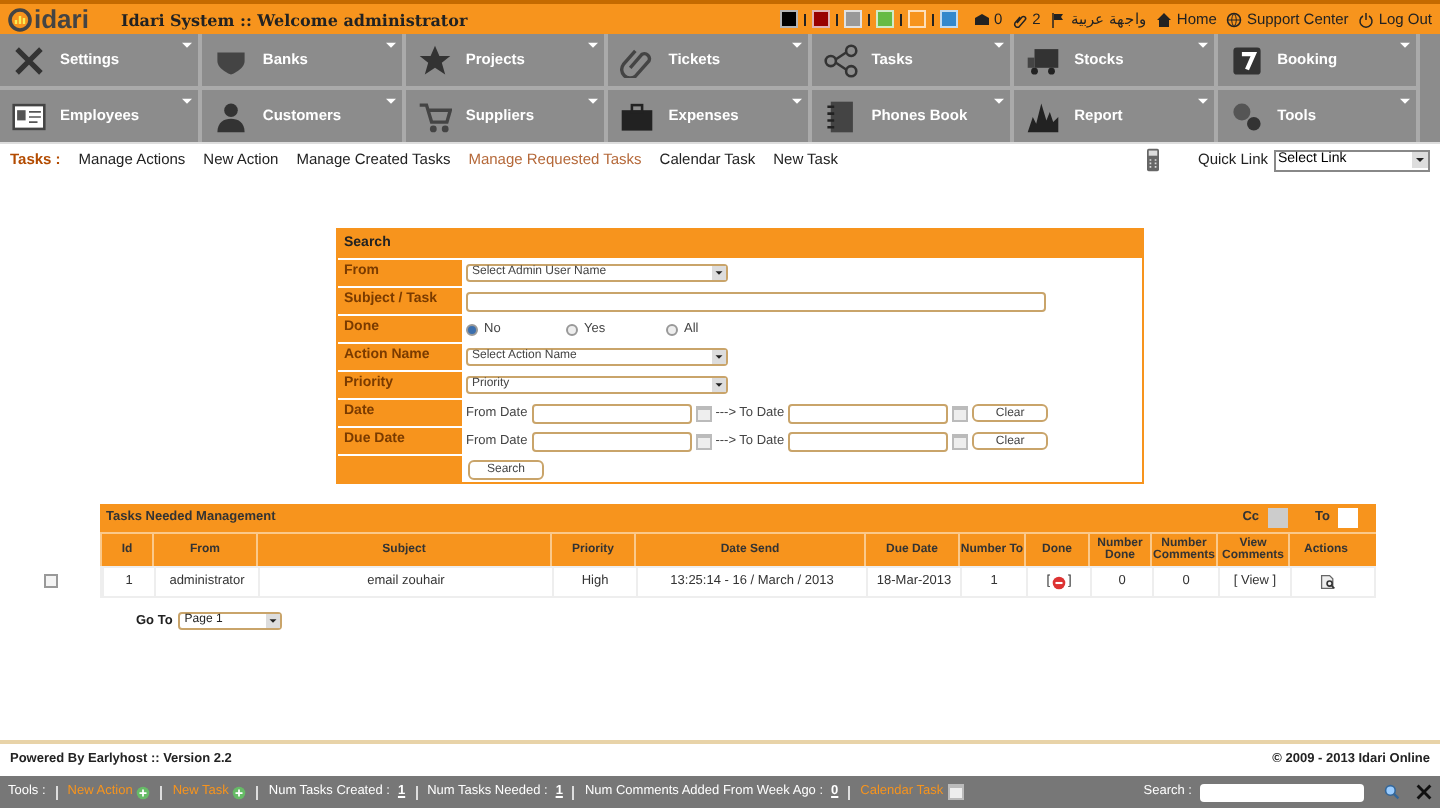 Image resolution: width=1440 pixels, height=808 pixels. What do you see at coordinates (1234, 19) in the screenshot?
I see `globe-icon` at bounding box center [1234, 19].